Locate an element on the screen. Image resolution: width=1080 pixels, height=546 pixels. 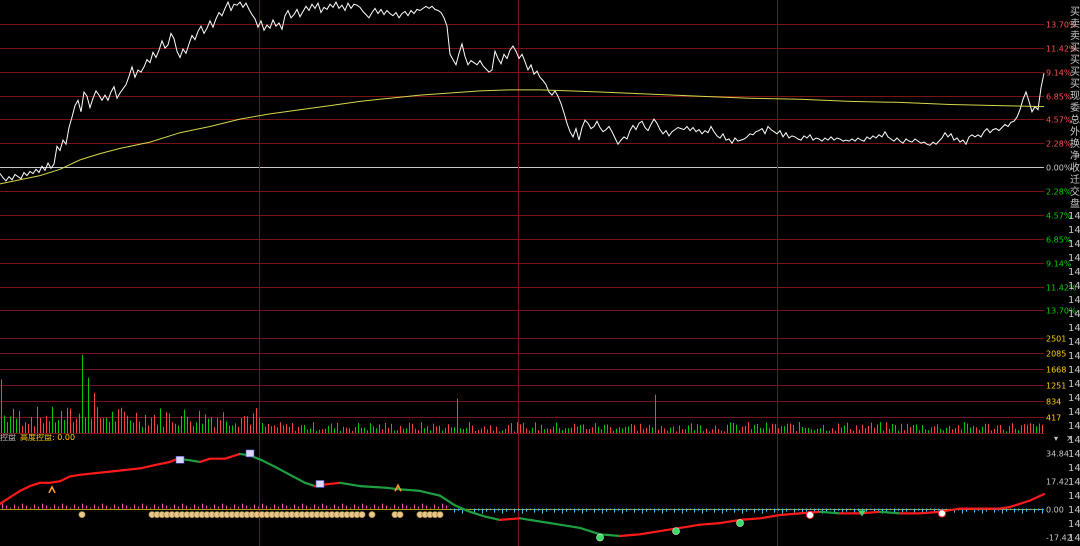
volume-tick-label: 834 is located at coordinates (1053, 402).